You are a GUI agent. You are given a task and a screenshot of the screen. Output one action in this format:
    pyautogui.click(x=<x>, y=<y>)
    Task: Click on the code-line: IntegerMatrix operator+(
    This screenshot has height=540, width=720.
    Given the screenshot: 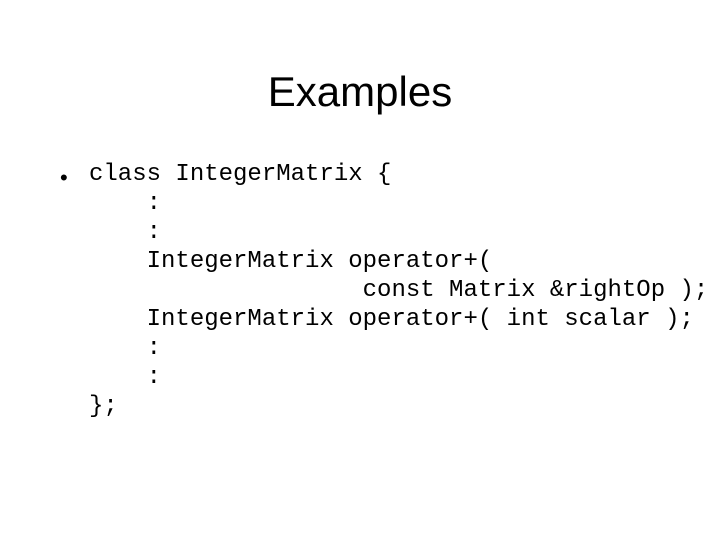 What is the action you would take?
    pyautogui.click(x=291, y=261)
    